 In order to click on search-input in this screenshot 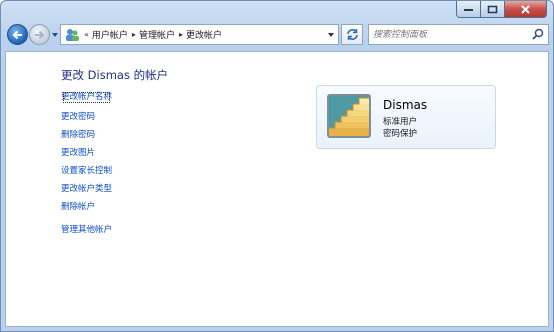, I will do `click(448, 34)`.